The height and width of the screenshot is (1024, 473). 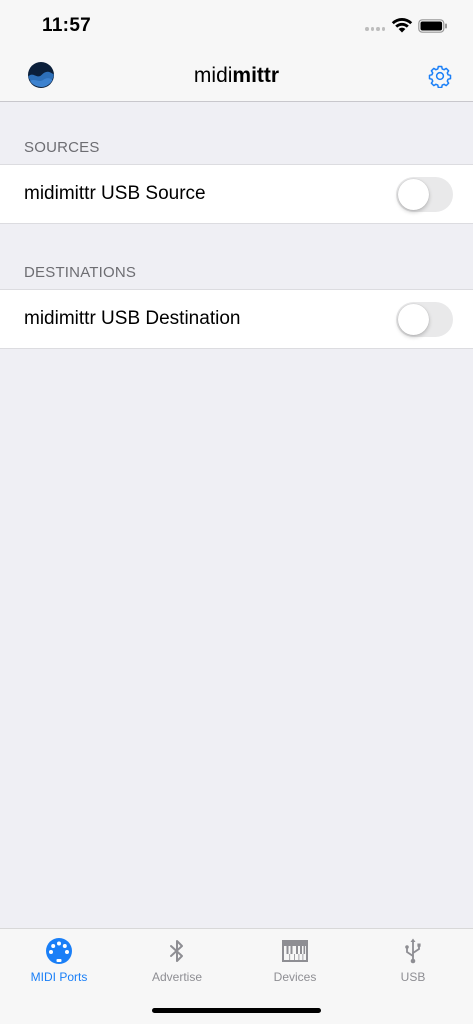 What do you see at coordinates (236, 26) in the screenshot?
I see `status-bar: 11:57` at bounding box center [236, 26].